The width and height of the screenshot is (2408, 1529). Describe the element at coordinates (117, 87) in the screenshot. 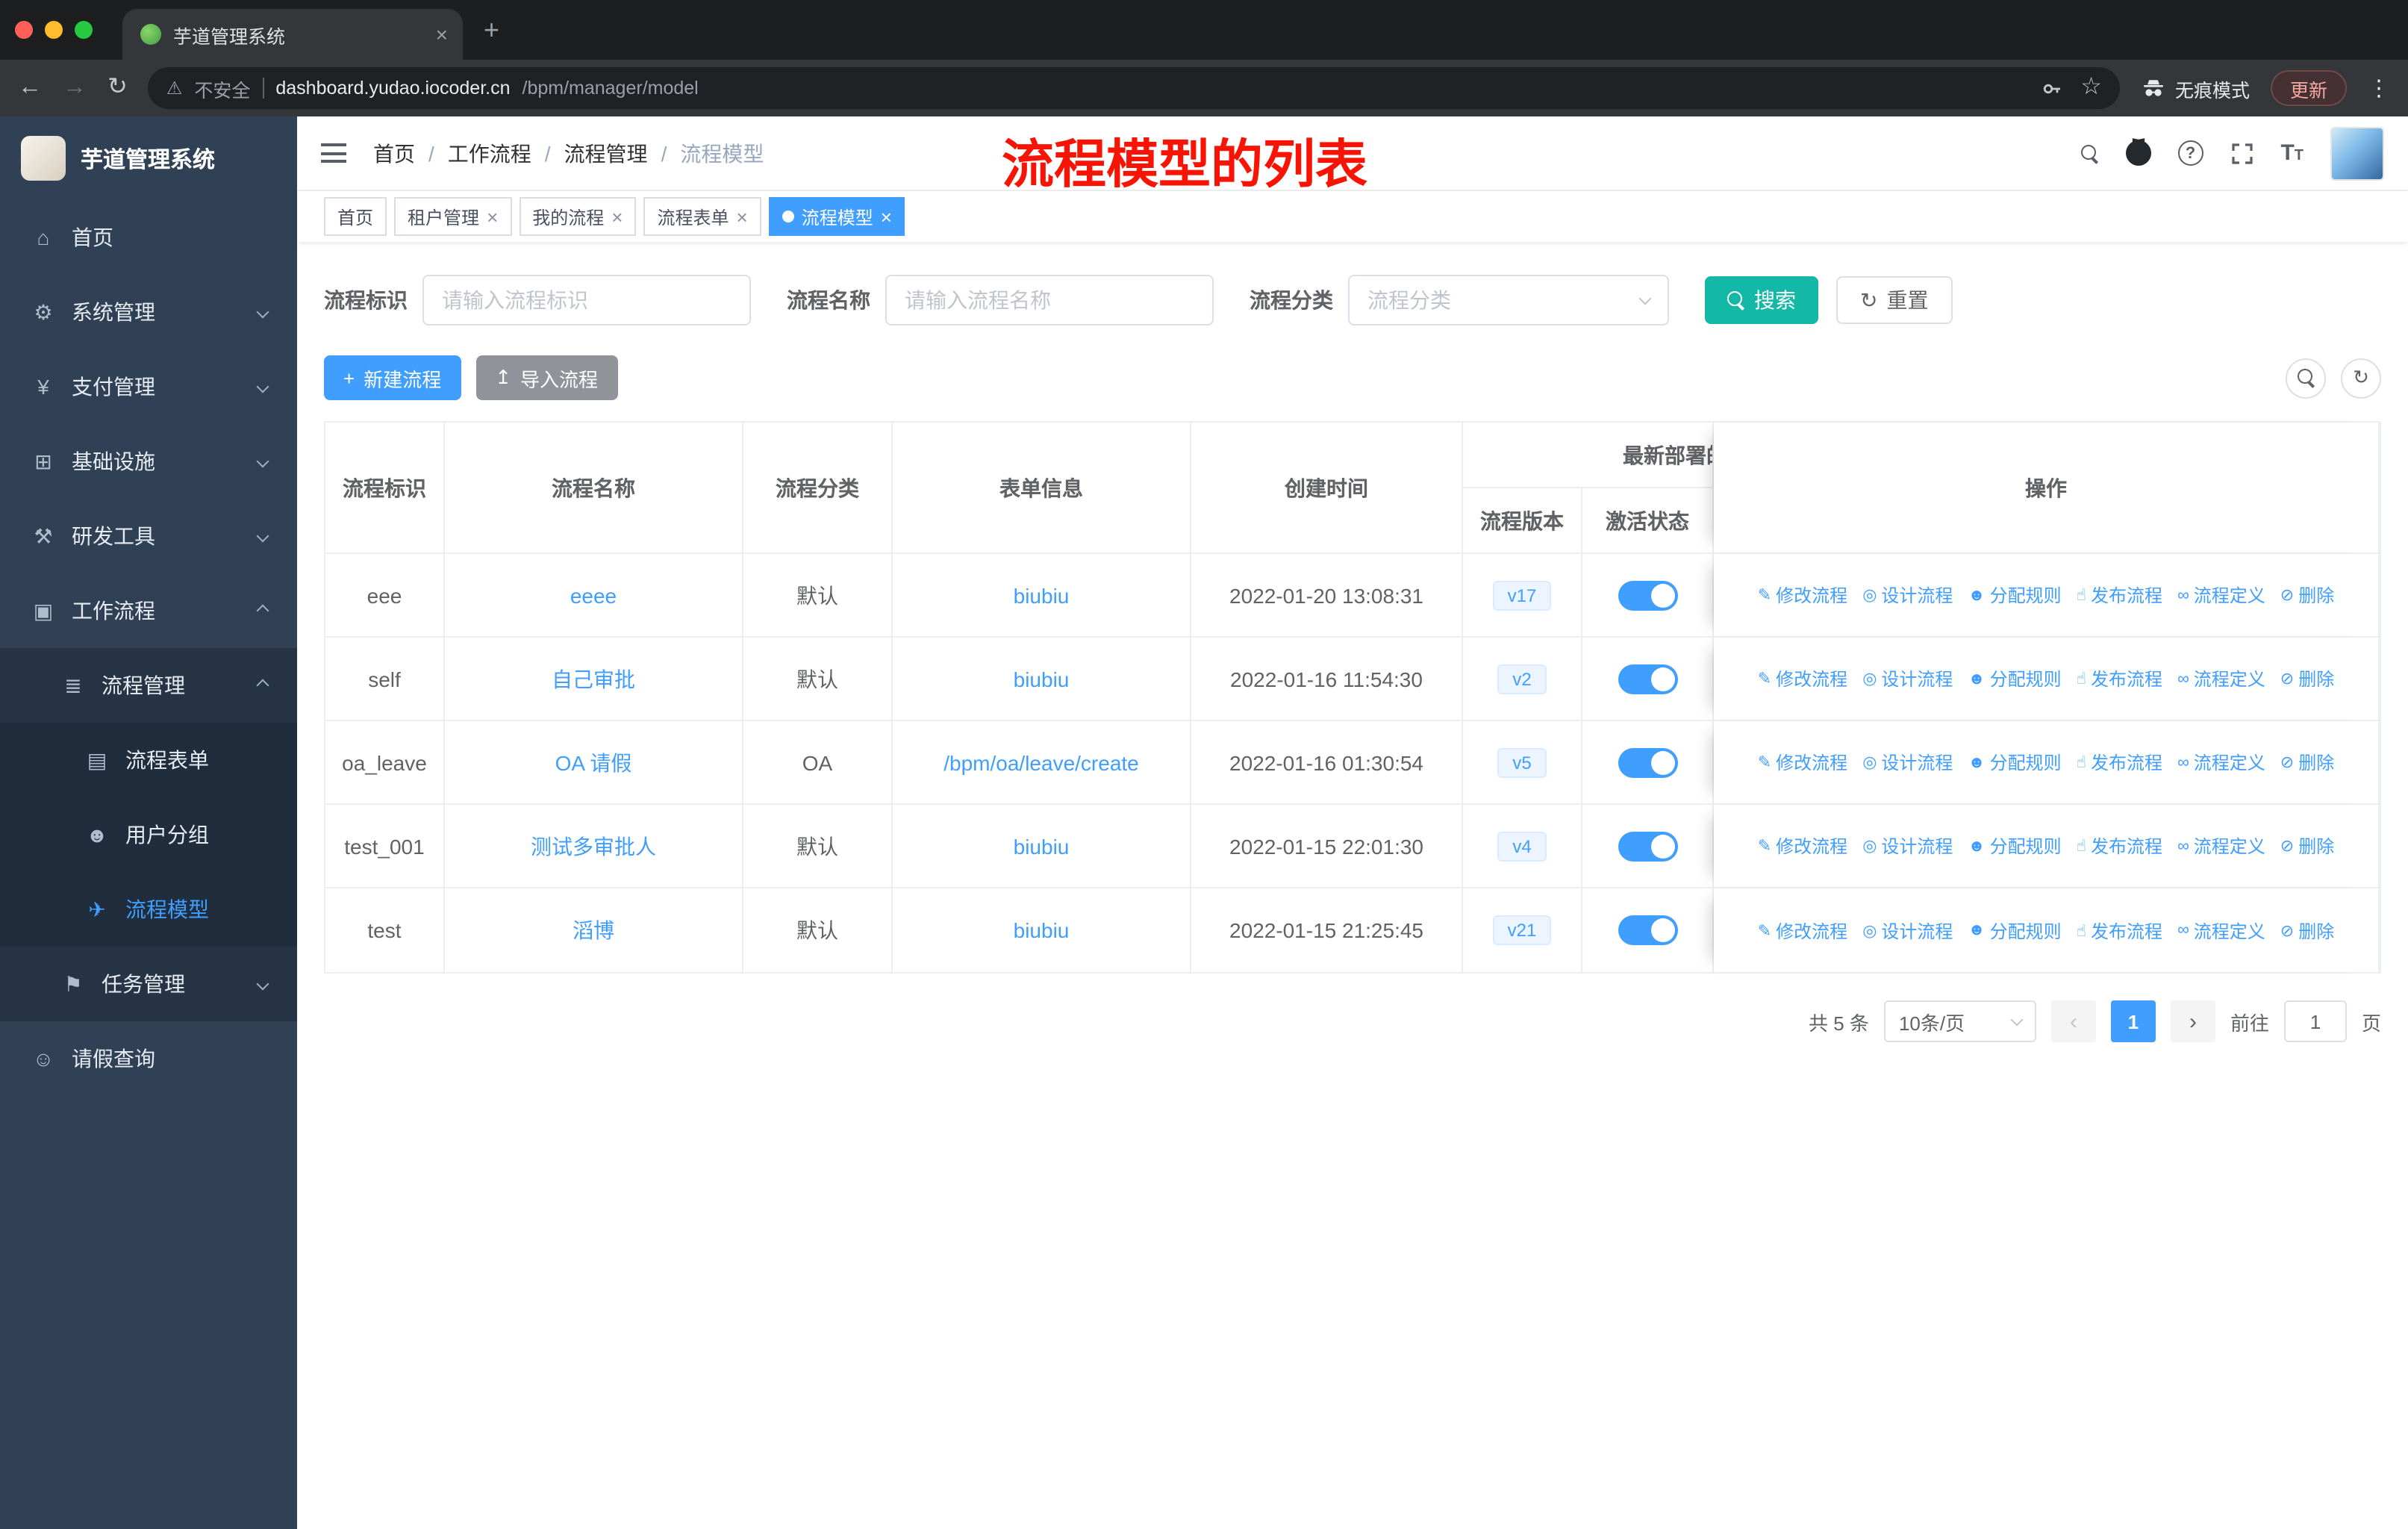

I see `reload-icon: ↻` at that location.